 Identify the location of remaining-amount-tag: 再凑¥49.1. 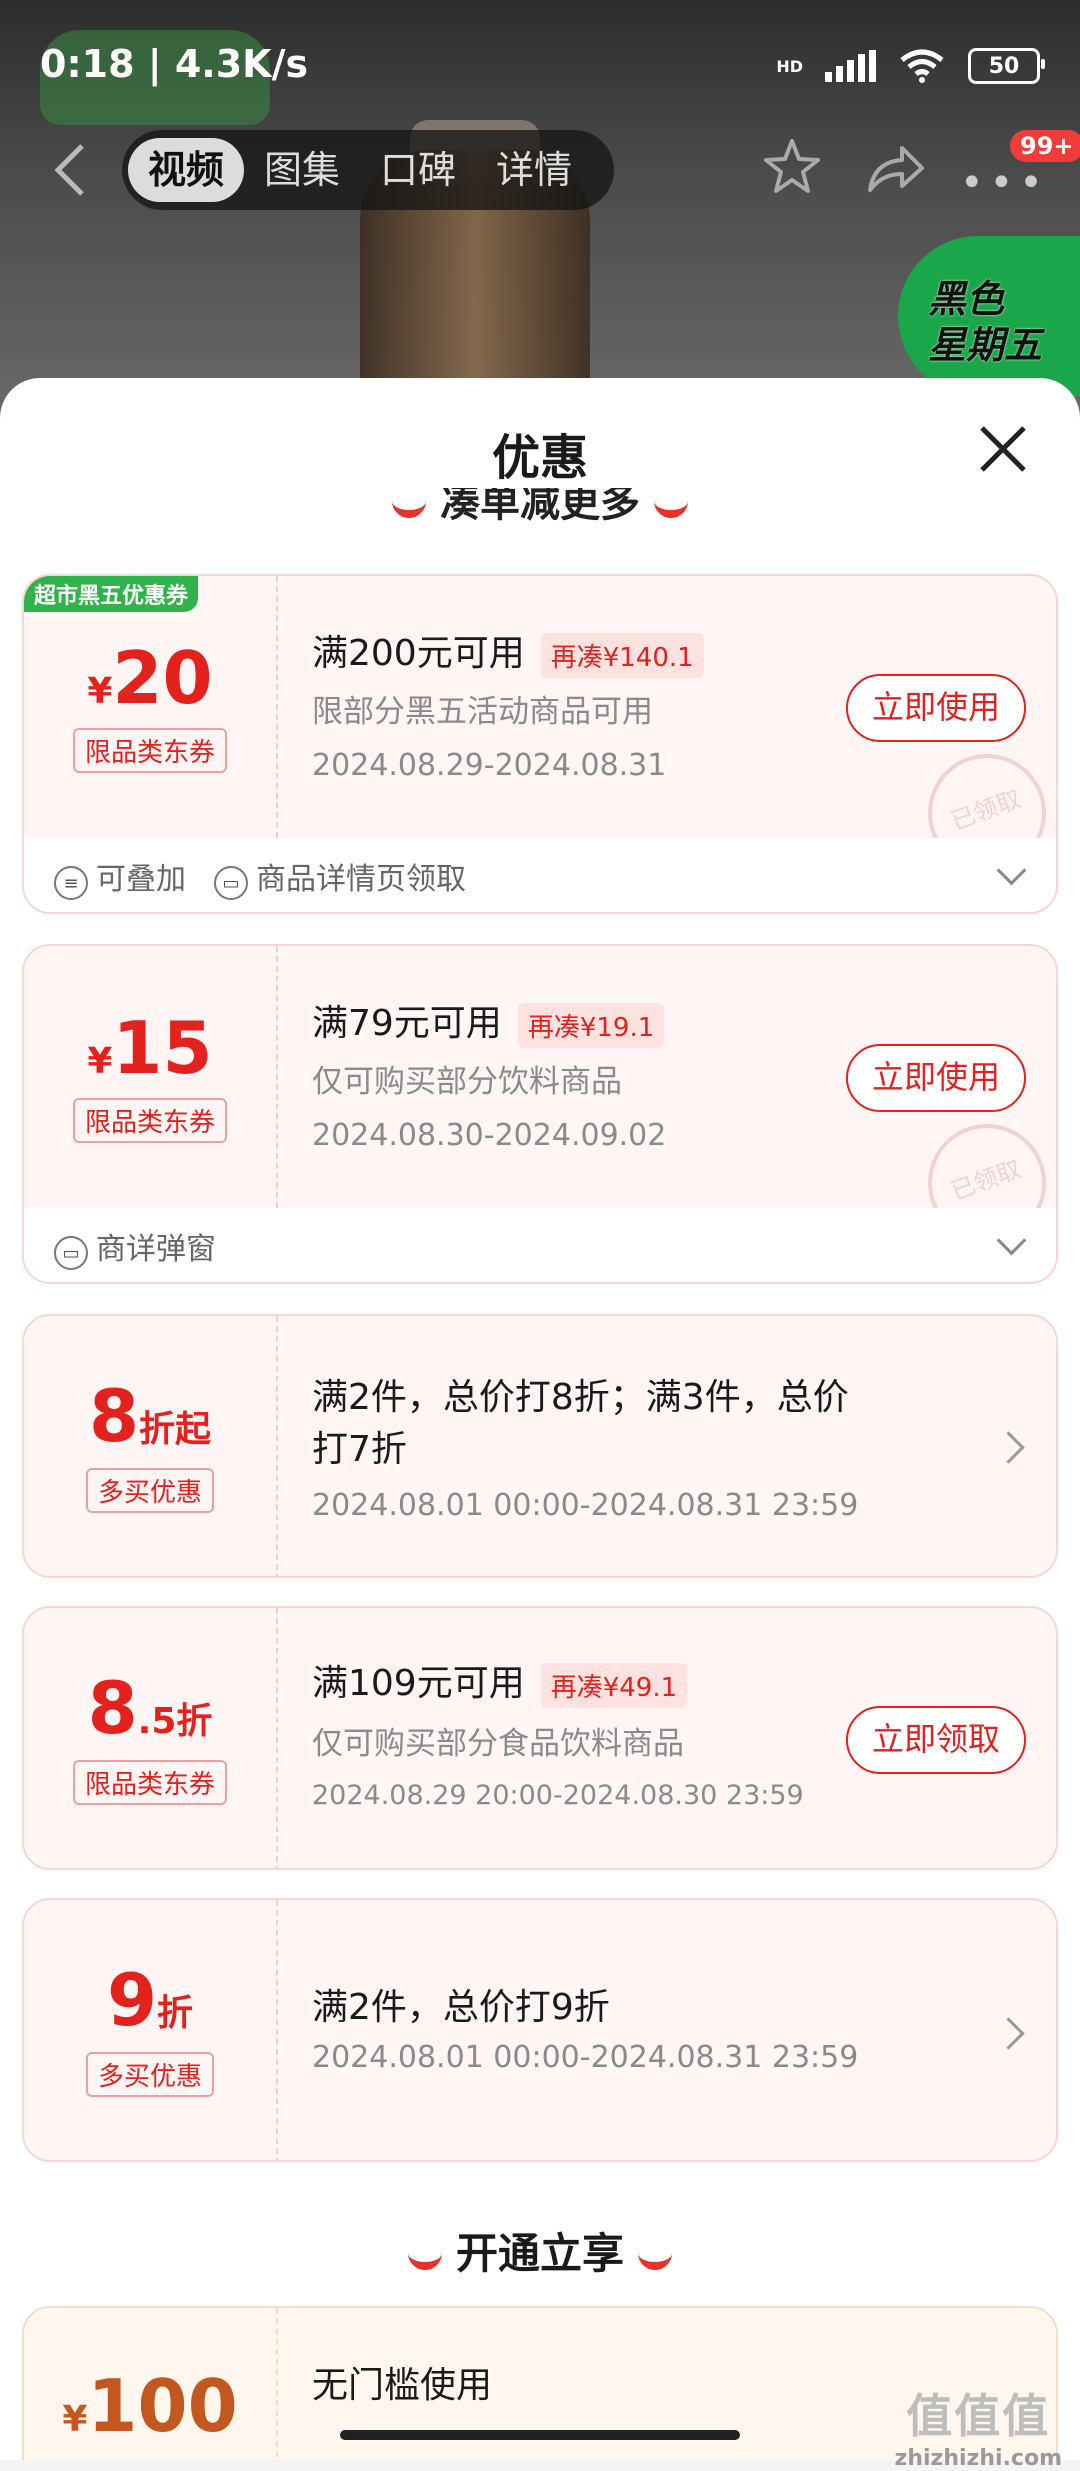
(614, 1685).